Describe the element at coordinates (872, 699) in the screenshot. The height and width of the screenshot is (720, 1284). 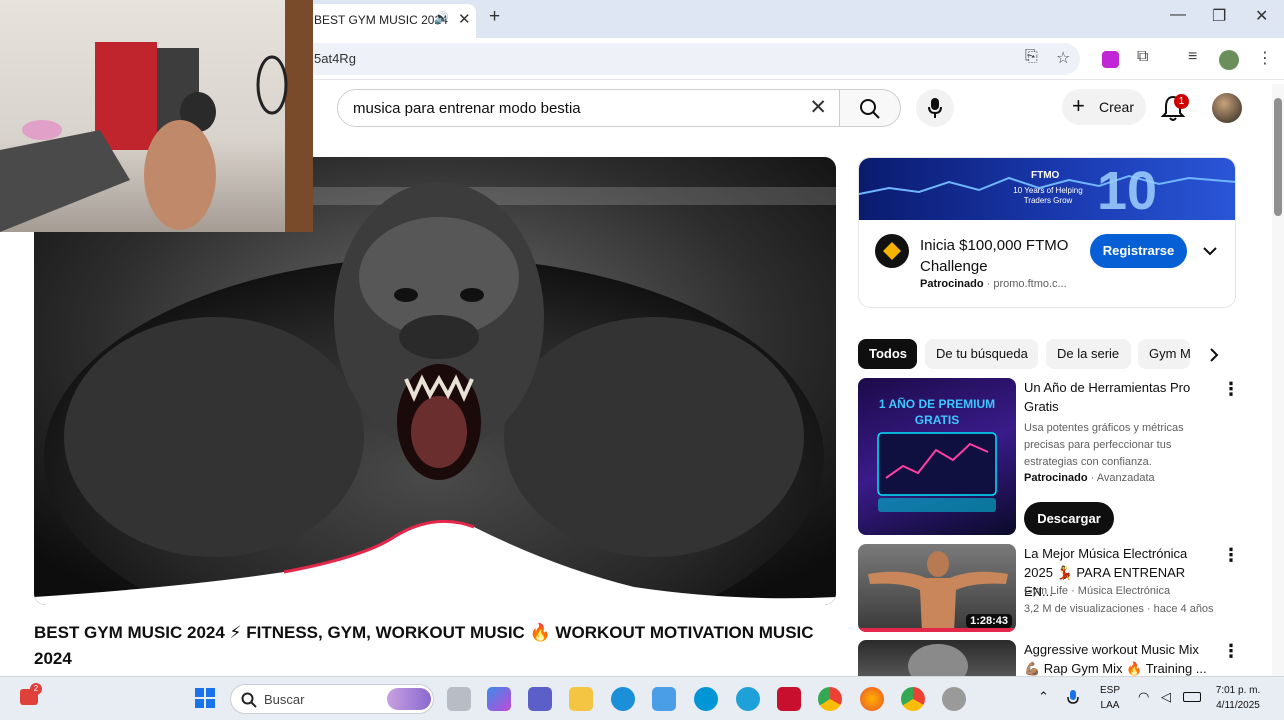
I see `firefox-icon` at that location.